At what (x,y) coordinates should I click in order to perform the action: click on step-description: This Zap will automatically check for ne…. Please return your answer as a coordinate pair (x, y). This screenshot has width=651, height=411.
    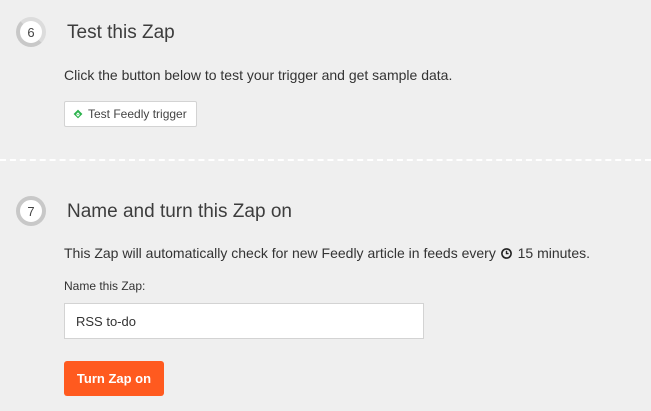
    Looking at the image, I should click on (327, 253).